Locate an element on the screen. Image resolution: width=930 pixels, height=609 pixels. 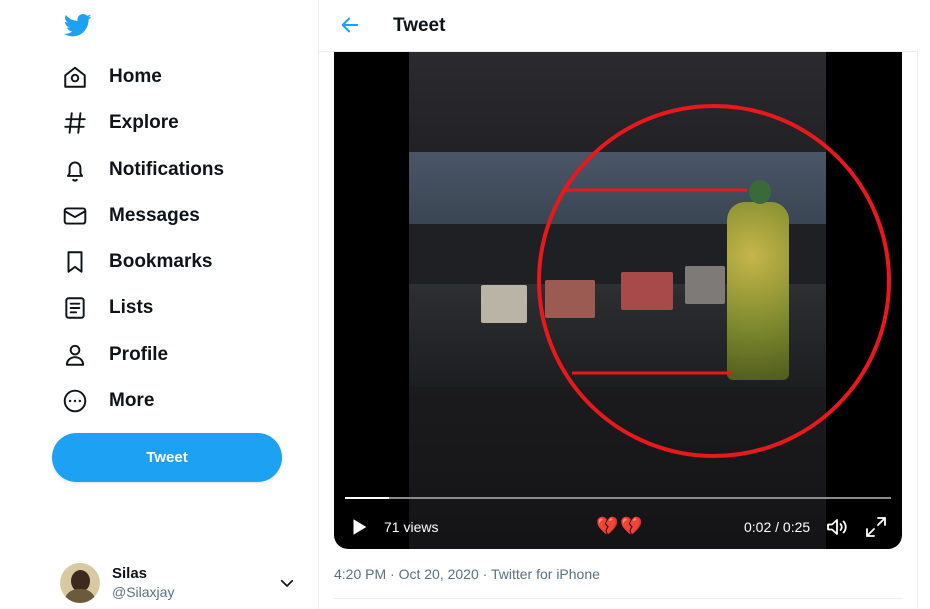
view-count: 71 views is located at coordinates (411, 527).